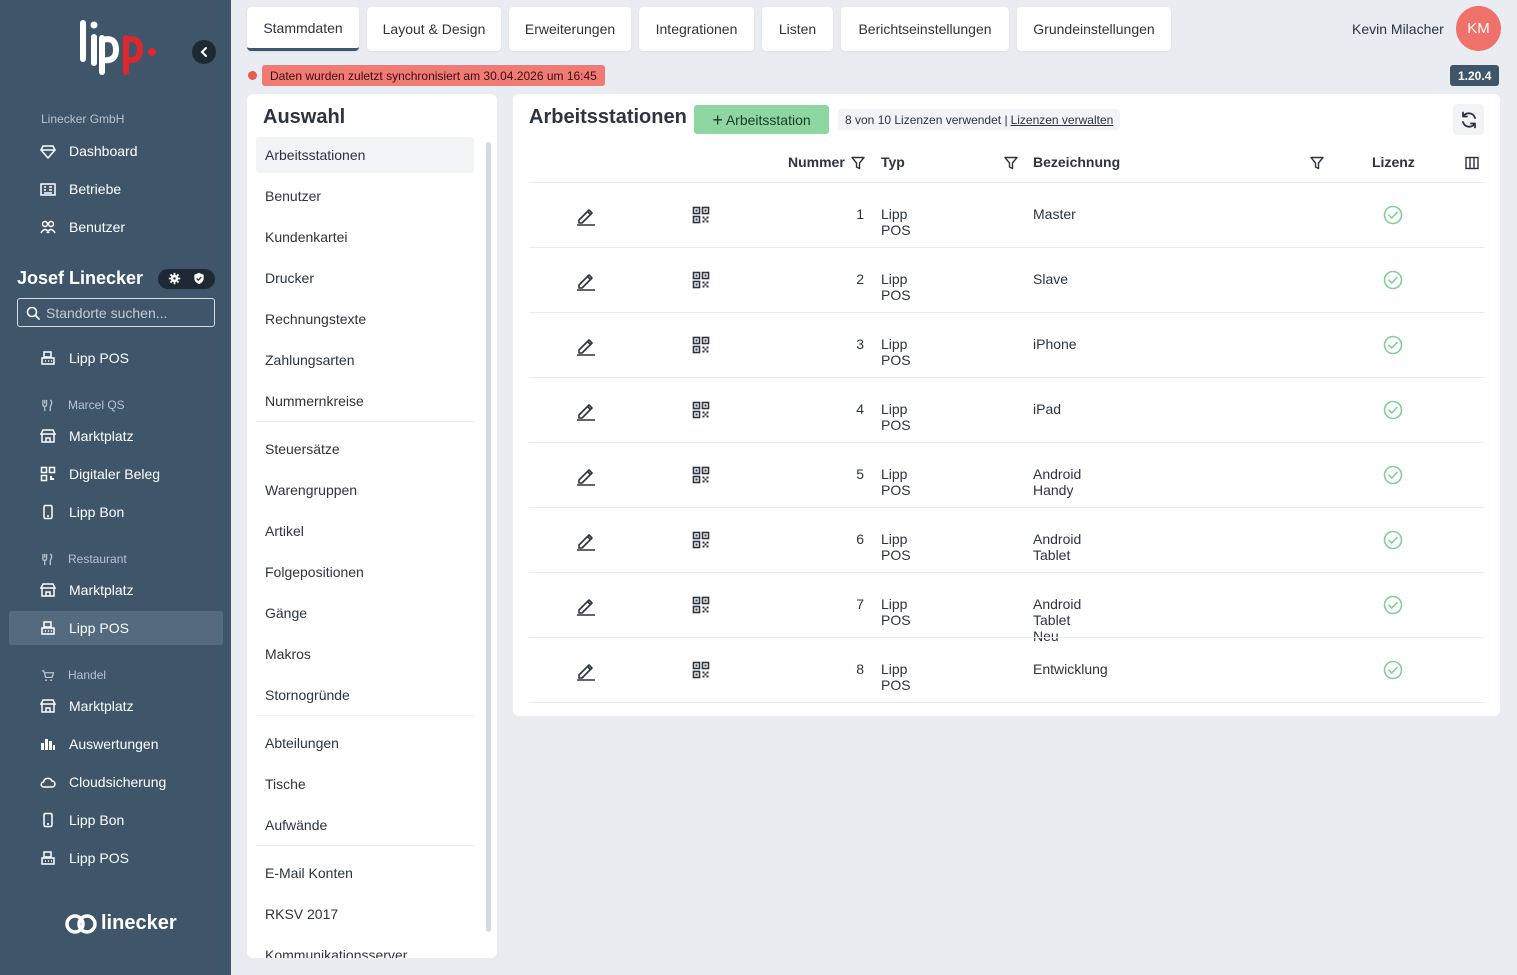 This screenshot has height=975, width=1517. What do you see at coordinates (365, 572) in the screenshot?
I see `selection-item: Folgepositionen` at bounding box center [365, 572].